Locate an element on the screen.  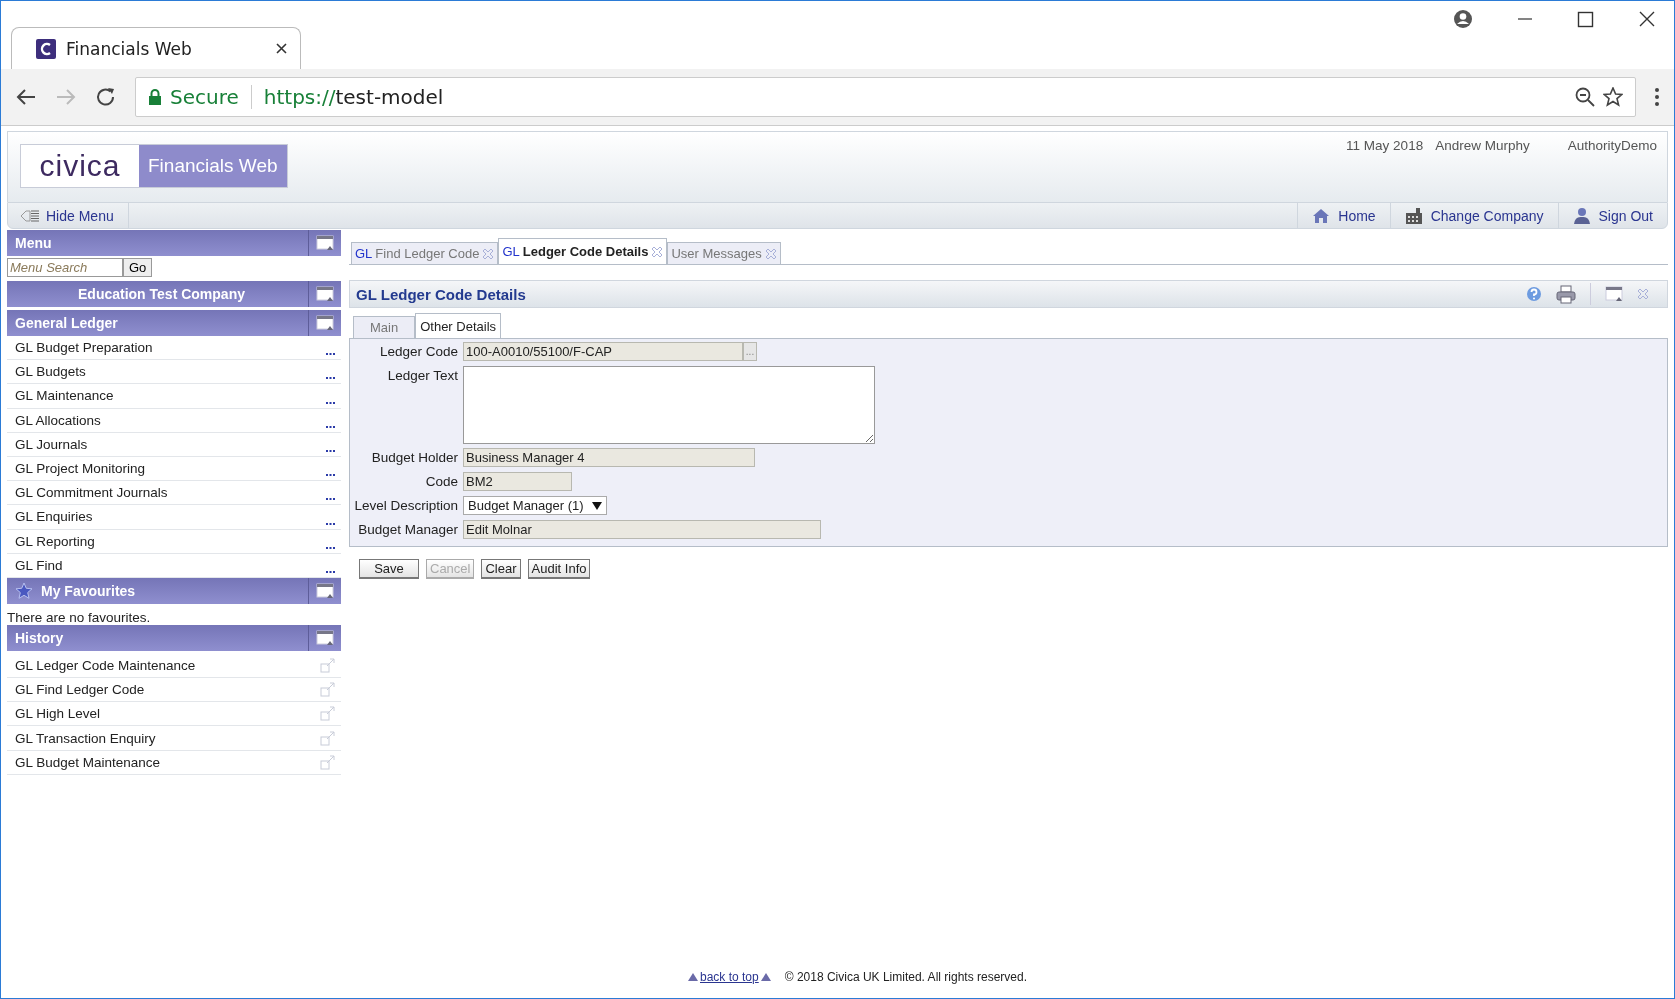
back-to-top-link: back to top is located at coordinates (729, 977).